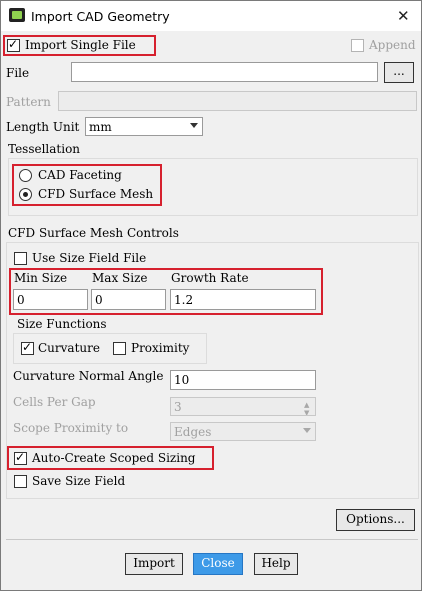 Image resolution: width=422 pixels, height=591 pixels. What do you see at coordinates (44, 149) in the screenshot?
I see `tessellation-label: Tessellation` at bounding box center [44, 149].